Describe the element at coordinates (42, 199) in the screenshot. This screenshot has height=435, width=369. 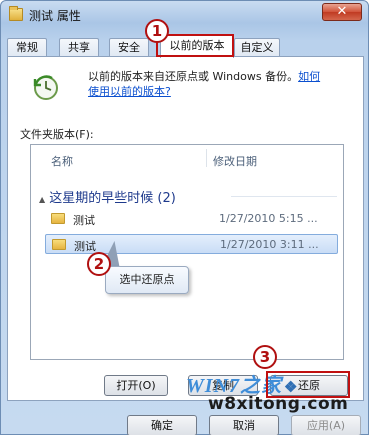
I see `group-expand-icon: ▲` at that location.